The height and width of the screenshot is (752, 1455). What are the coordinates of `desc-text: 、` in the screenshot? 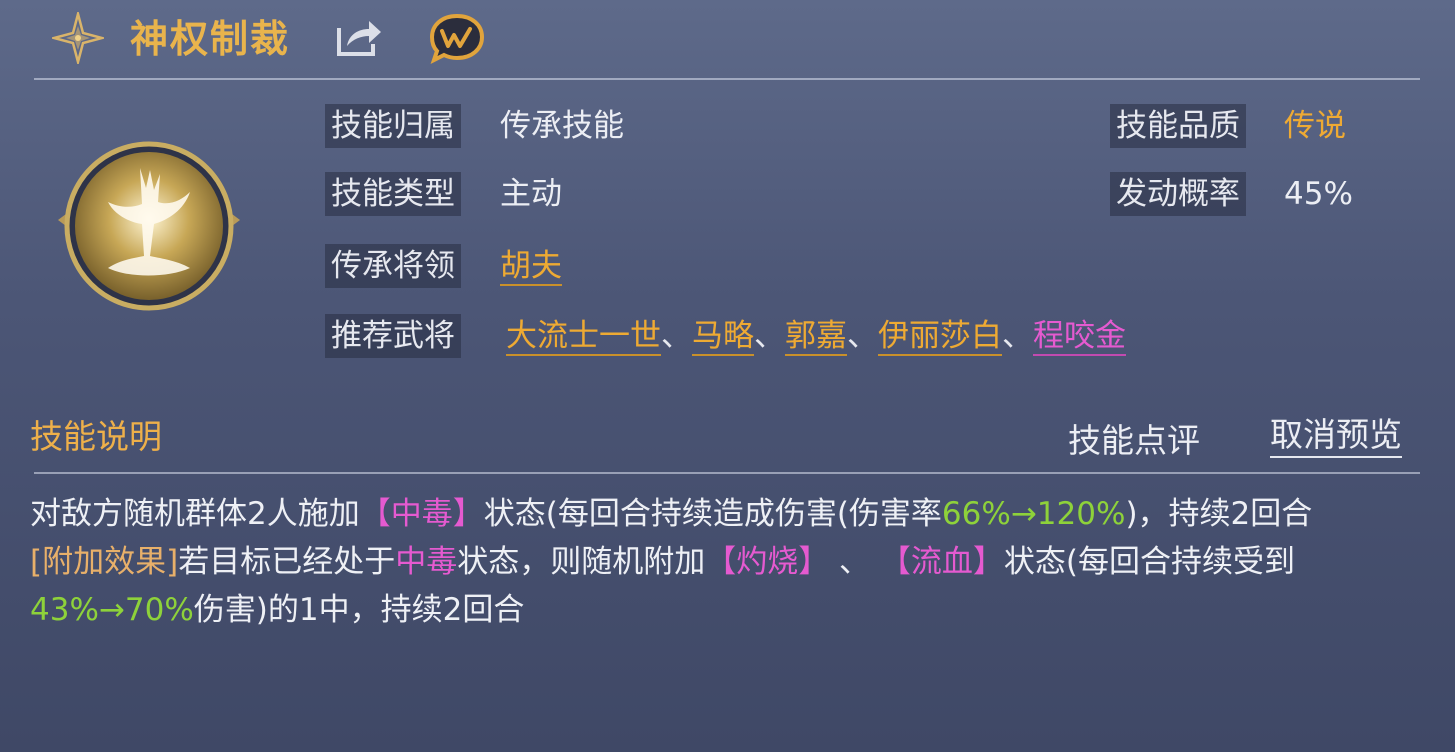 It's located at (854, 562).